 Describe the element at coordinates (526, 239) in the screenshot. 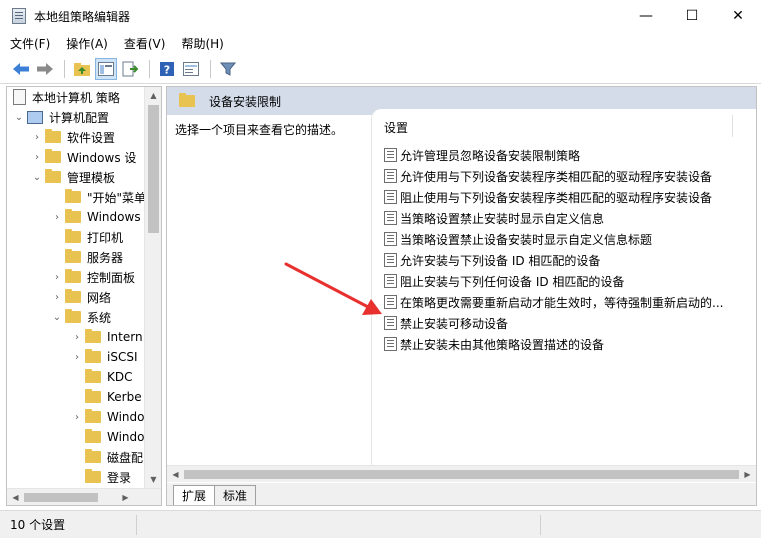

I see `setting-label: 当策略设置禁止设备安装时显示自定义信息标题` at that location.